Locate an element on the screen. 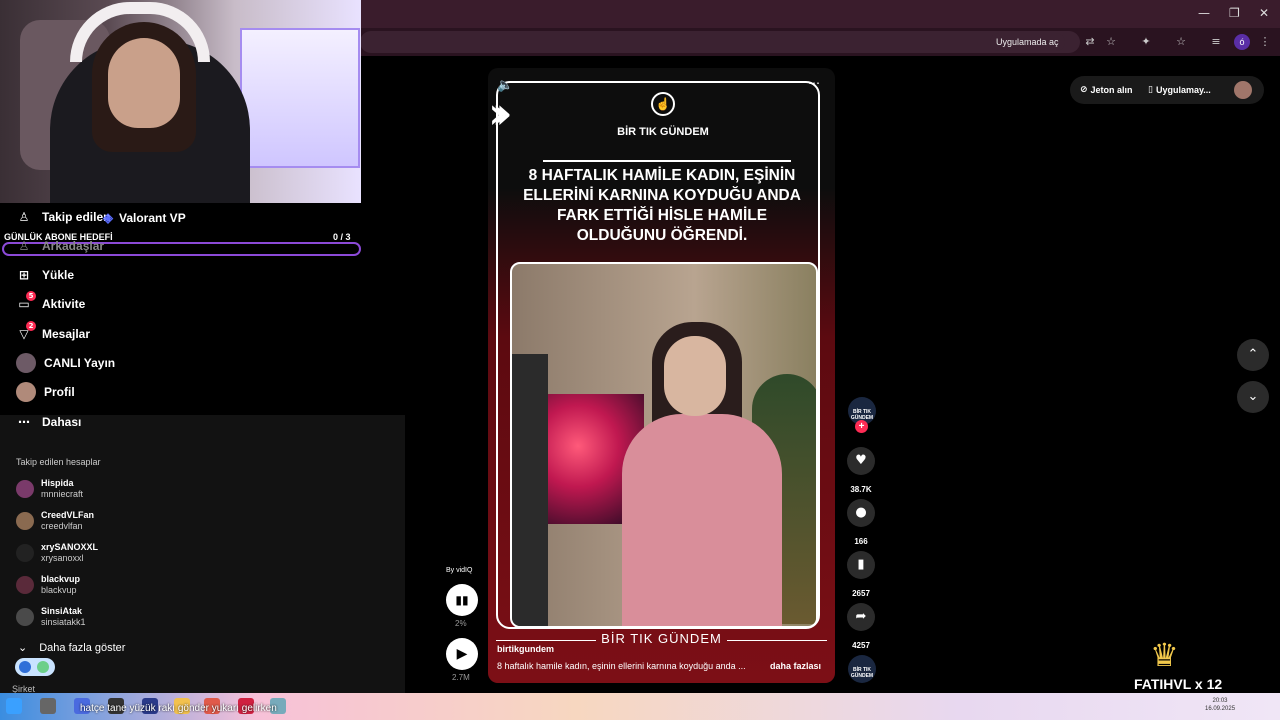  phone-icon: ▯ is located at coordinates (1150, 90).